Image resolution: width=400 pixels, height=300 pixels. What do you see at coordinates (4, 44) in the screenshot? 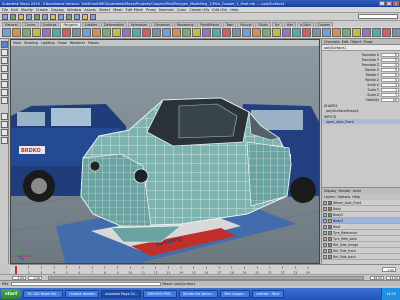
I see `select-tool-icon` at bounding box center [4, 44].